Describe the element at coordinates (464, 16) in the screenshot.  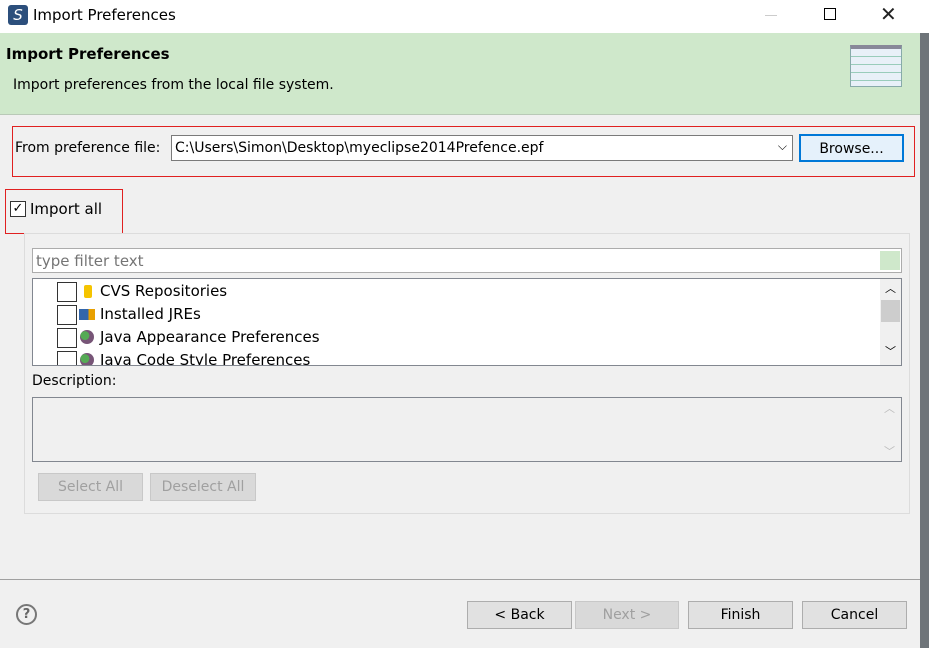
I see `title-bar: S Import Preferences ✕` at that location.